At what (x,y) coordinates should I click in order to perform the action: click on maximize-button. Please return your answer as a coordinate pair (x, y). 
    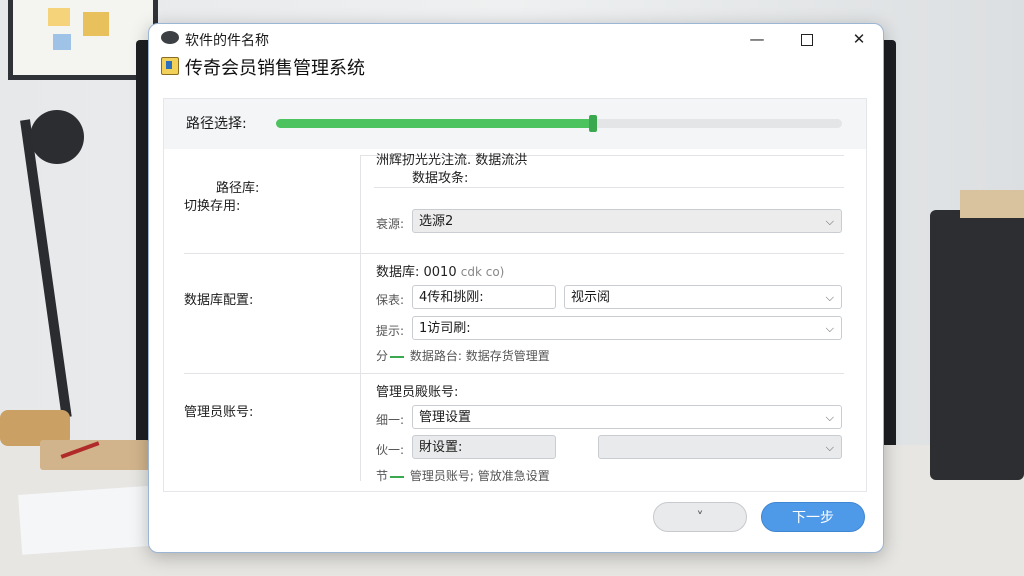
    Looking at the image, I should click on (807, 39).